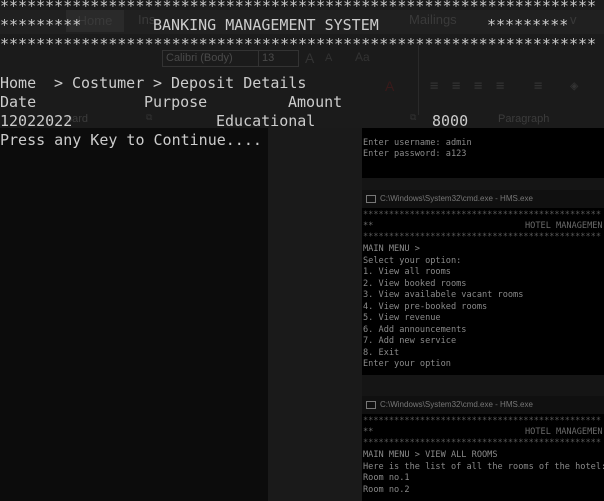  Describe the element at coordinates (315, 102) in the screenshot. I see `column-header-amount: Amount` at that location.